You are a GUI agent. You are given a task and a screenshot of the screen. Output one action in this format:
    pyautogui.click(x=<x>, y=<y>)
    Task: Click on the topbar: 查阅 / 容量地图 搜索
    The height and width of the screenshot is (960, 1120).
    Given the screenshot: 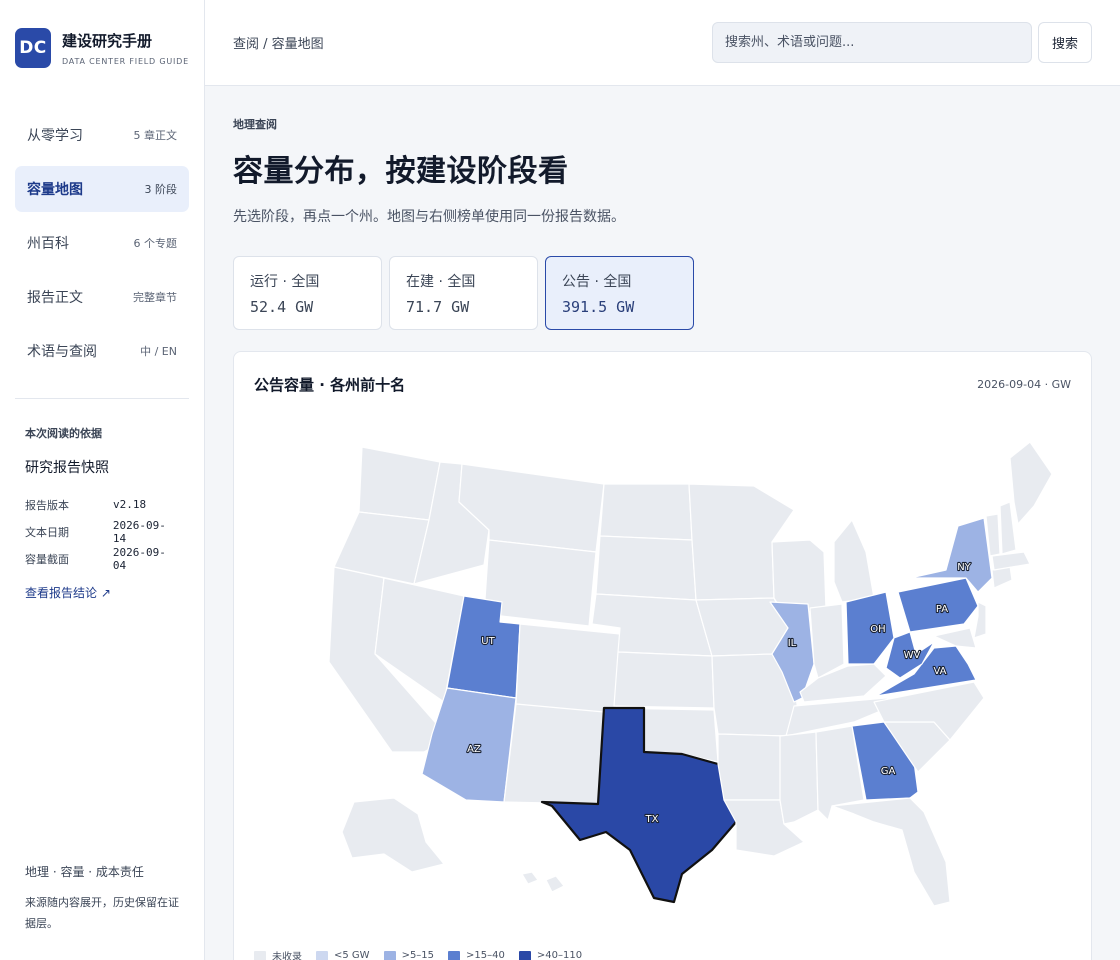 What is the action you would take?
    pyautogui.click(x=662, y=43)
    